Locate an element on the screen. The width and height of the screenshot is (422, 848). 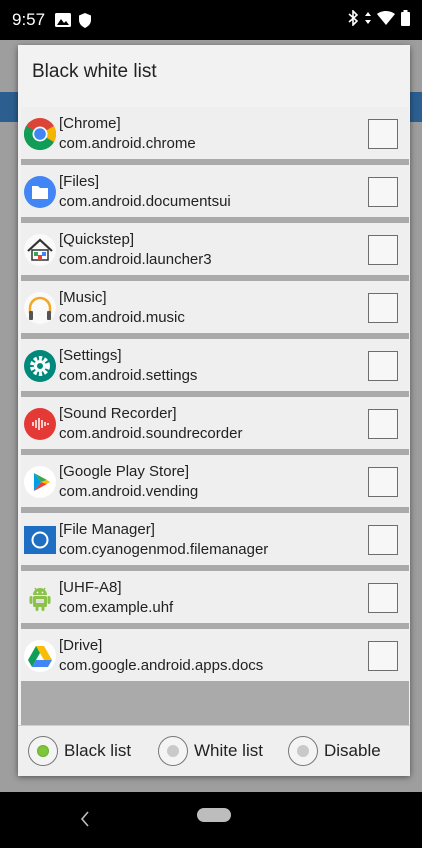
dialog-title: Black white list is located at coordinates (94, 71).